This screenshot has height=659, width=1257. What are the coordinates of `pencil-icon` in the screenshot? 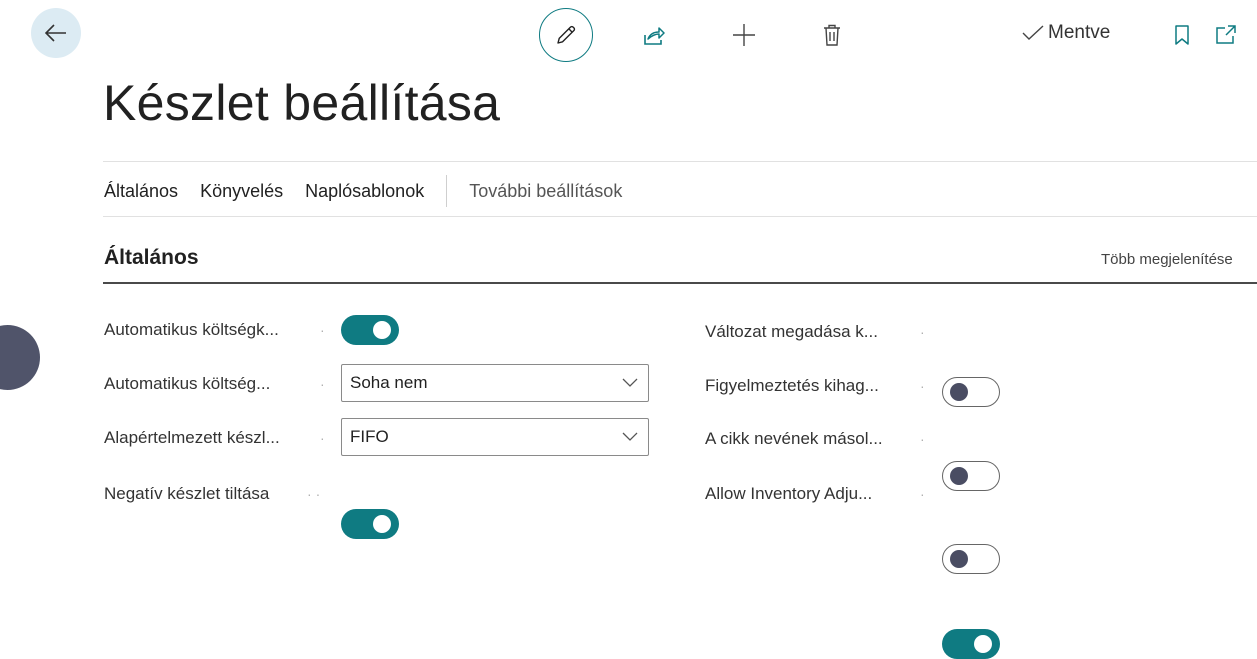 It's located at (566, 34).